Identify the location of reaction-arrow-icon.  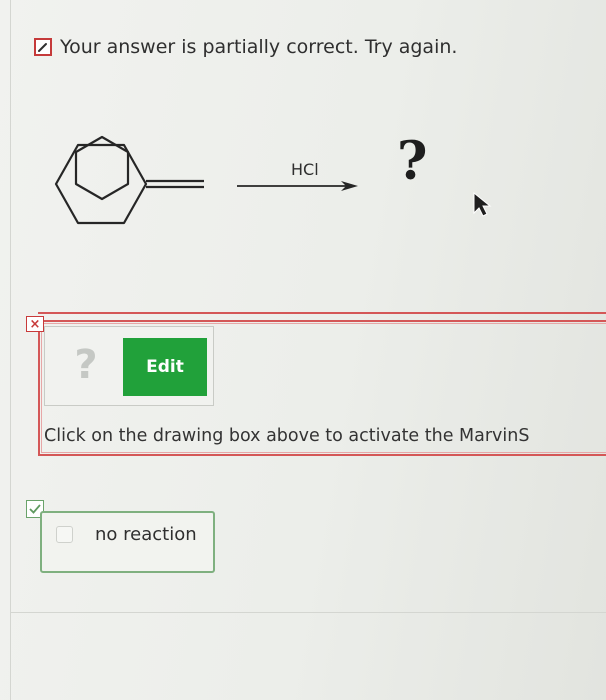
(297, 186).